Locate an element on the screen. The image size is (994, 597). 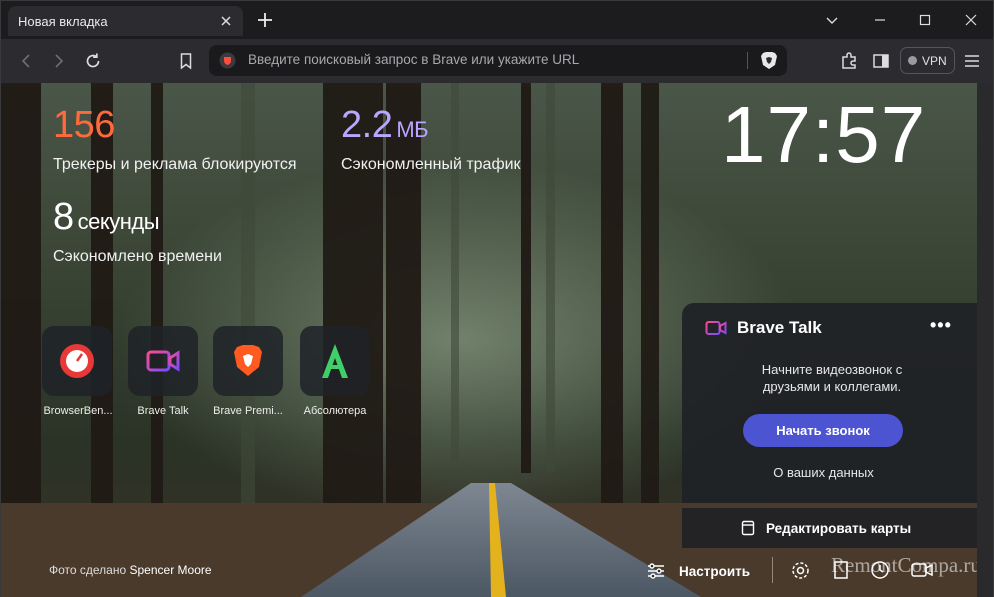
bandwidth-saved-value: 2.2 МБ is located at coordinates (385, 125).